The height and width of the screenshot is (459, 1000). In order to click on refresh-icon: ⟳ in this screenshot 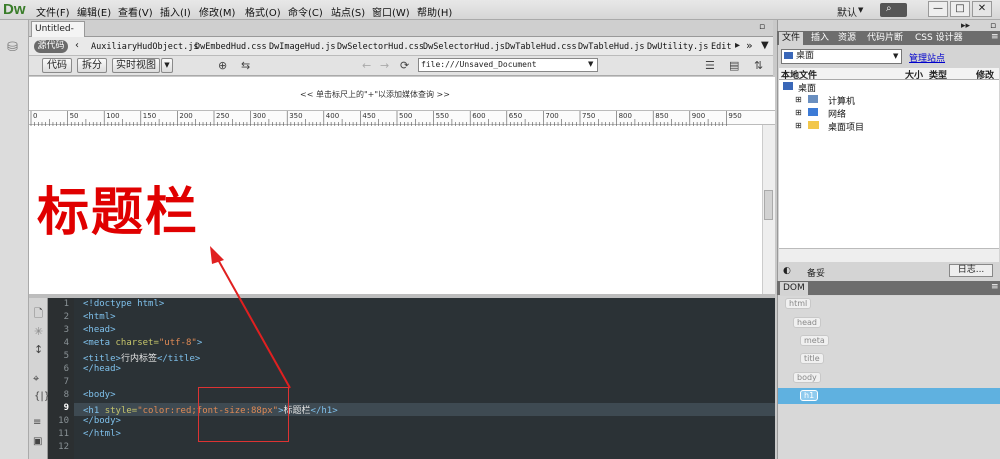, I will do `click(404, 65)`.